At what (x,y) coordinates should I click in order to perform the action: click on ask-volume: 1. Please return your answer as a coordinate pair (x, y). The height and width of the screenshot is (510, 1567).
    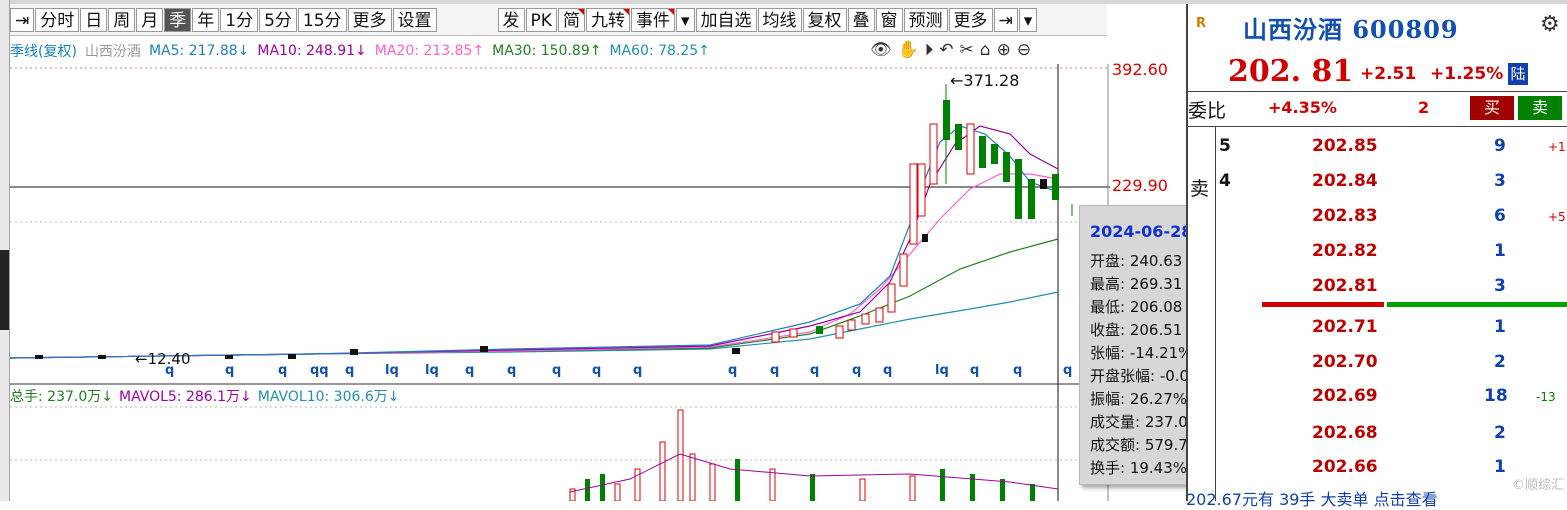
    Looking at the image, I should click on (1500, 251).